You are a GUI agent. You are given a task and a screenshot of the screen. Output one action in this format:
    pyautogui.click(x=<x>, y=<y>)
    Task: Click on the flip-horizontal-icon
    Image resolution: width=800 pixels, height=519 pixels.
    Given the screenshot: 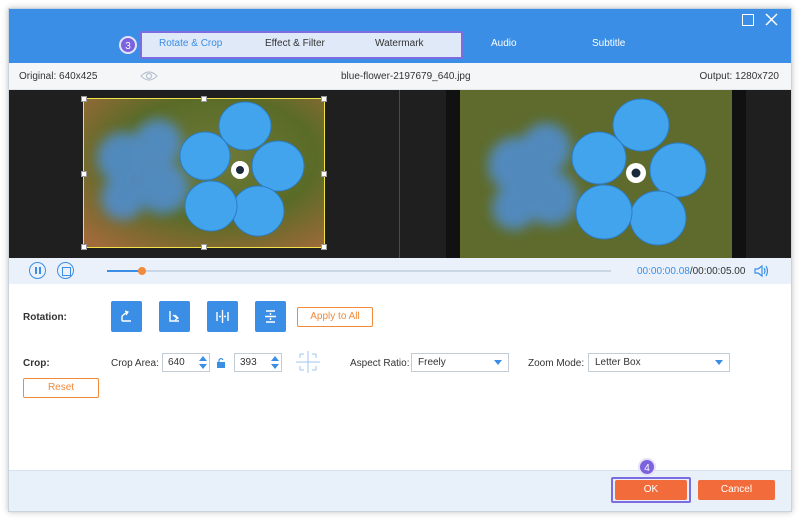 What is the action you would take?
    pyautogui.click(x=222, y=316)
    